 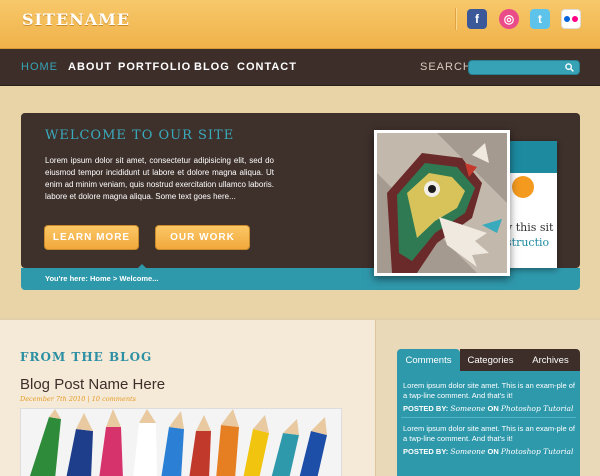 What do you see at coordinates (78, 399) in the screenshot?
I see `post-meta: December 7th 2010 | 10 comments` at bounding box center [78, 399].